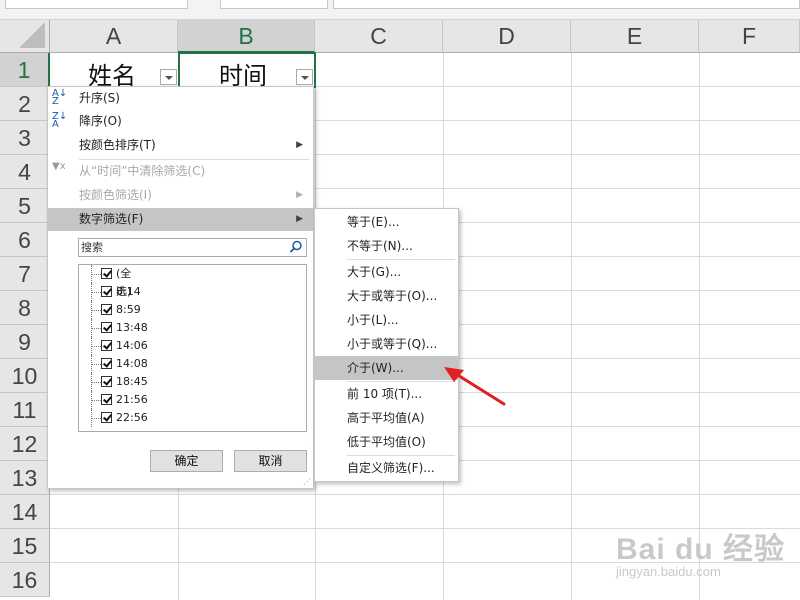  Describe the element at coordinates (25, 546) in the screenshot. I see `row-header-15: 15` at that location.